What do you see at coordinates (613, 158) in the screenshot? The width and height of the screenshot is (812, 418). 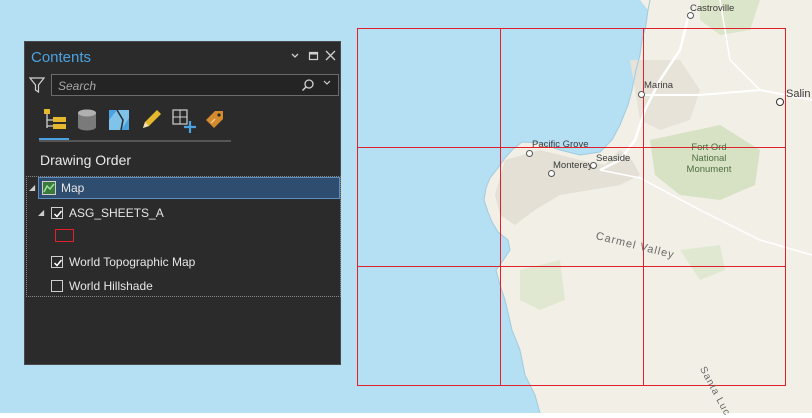 I see `map-label-seaside: Seaside` at bounding box center [613, 158].